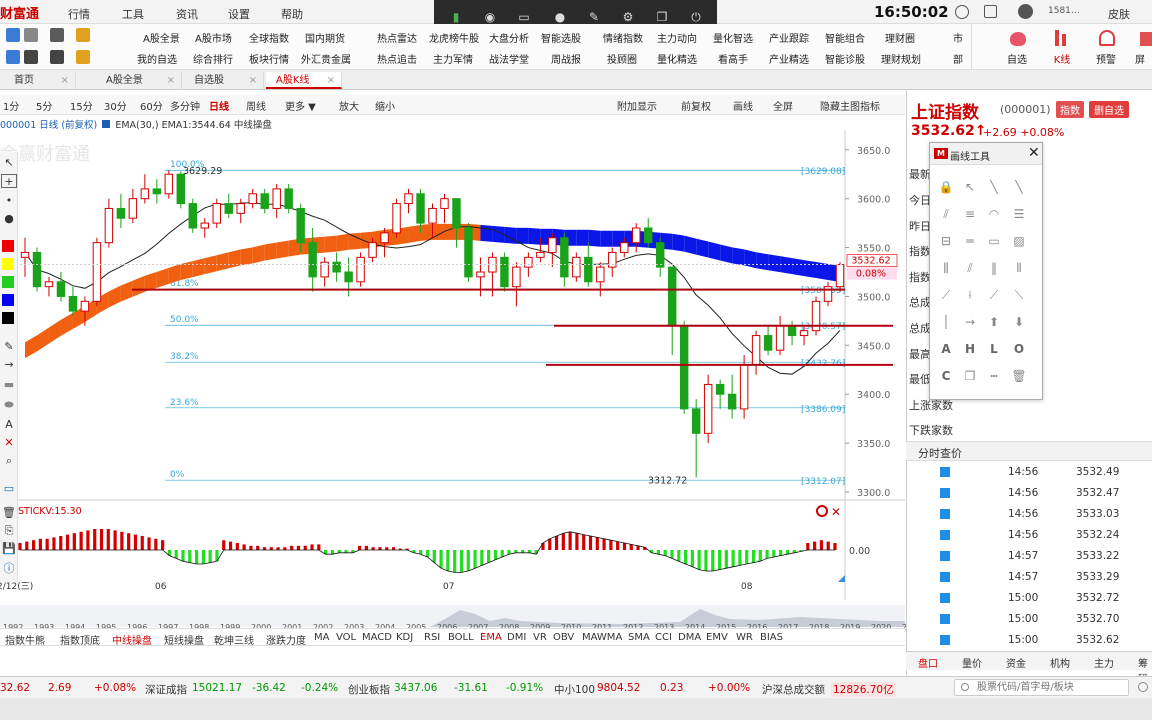 The width and height of the screenshot is (1152, 720). Describe the element at coordinates (970, 295) in the screenshot. I see `andrews-icon: ⟊` at that location.